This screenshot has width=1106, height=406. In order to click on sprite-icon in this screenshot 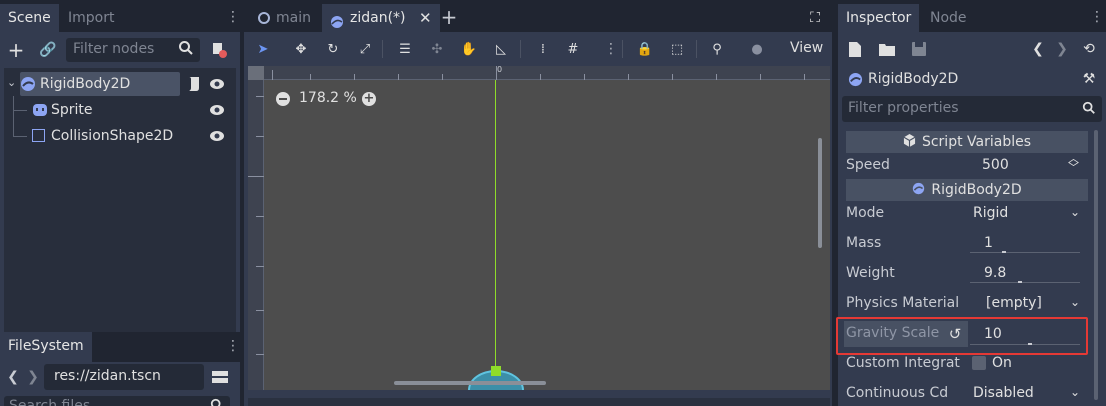, I will do `click(40, 114)`.